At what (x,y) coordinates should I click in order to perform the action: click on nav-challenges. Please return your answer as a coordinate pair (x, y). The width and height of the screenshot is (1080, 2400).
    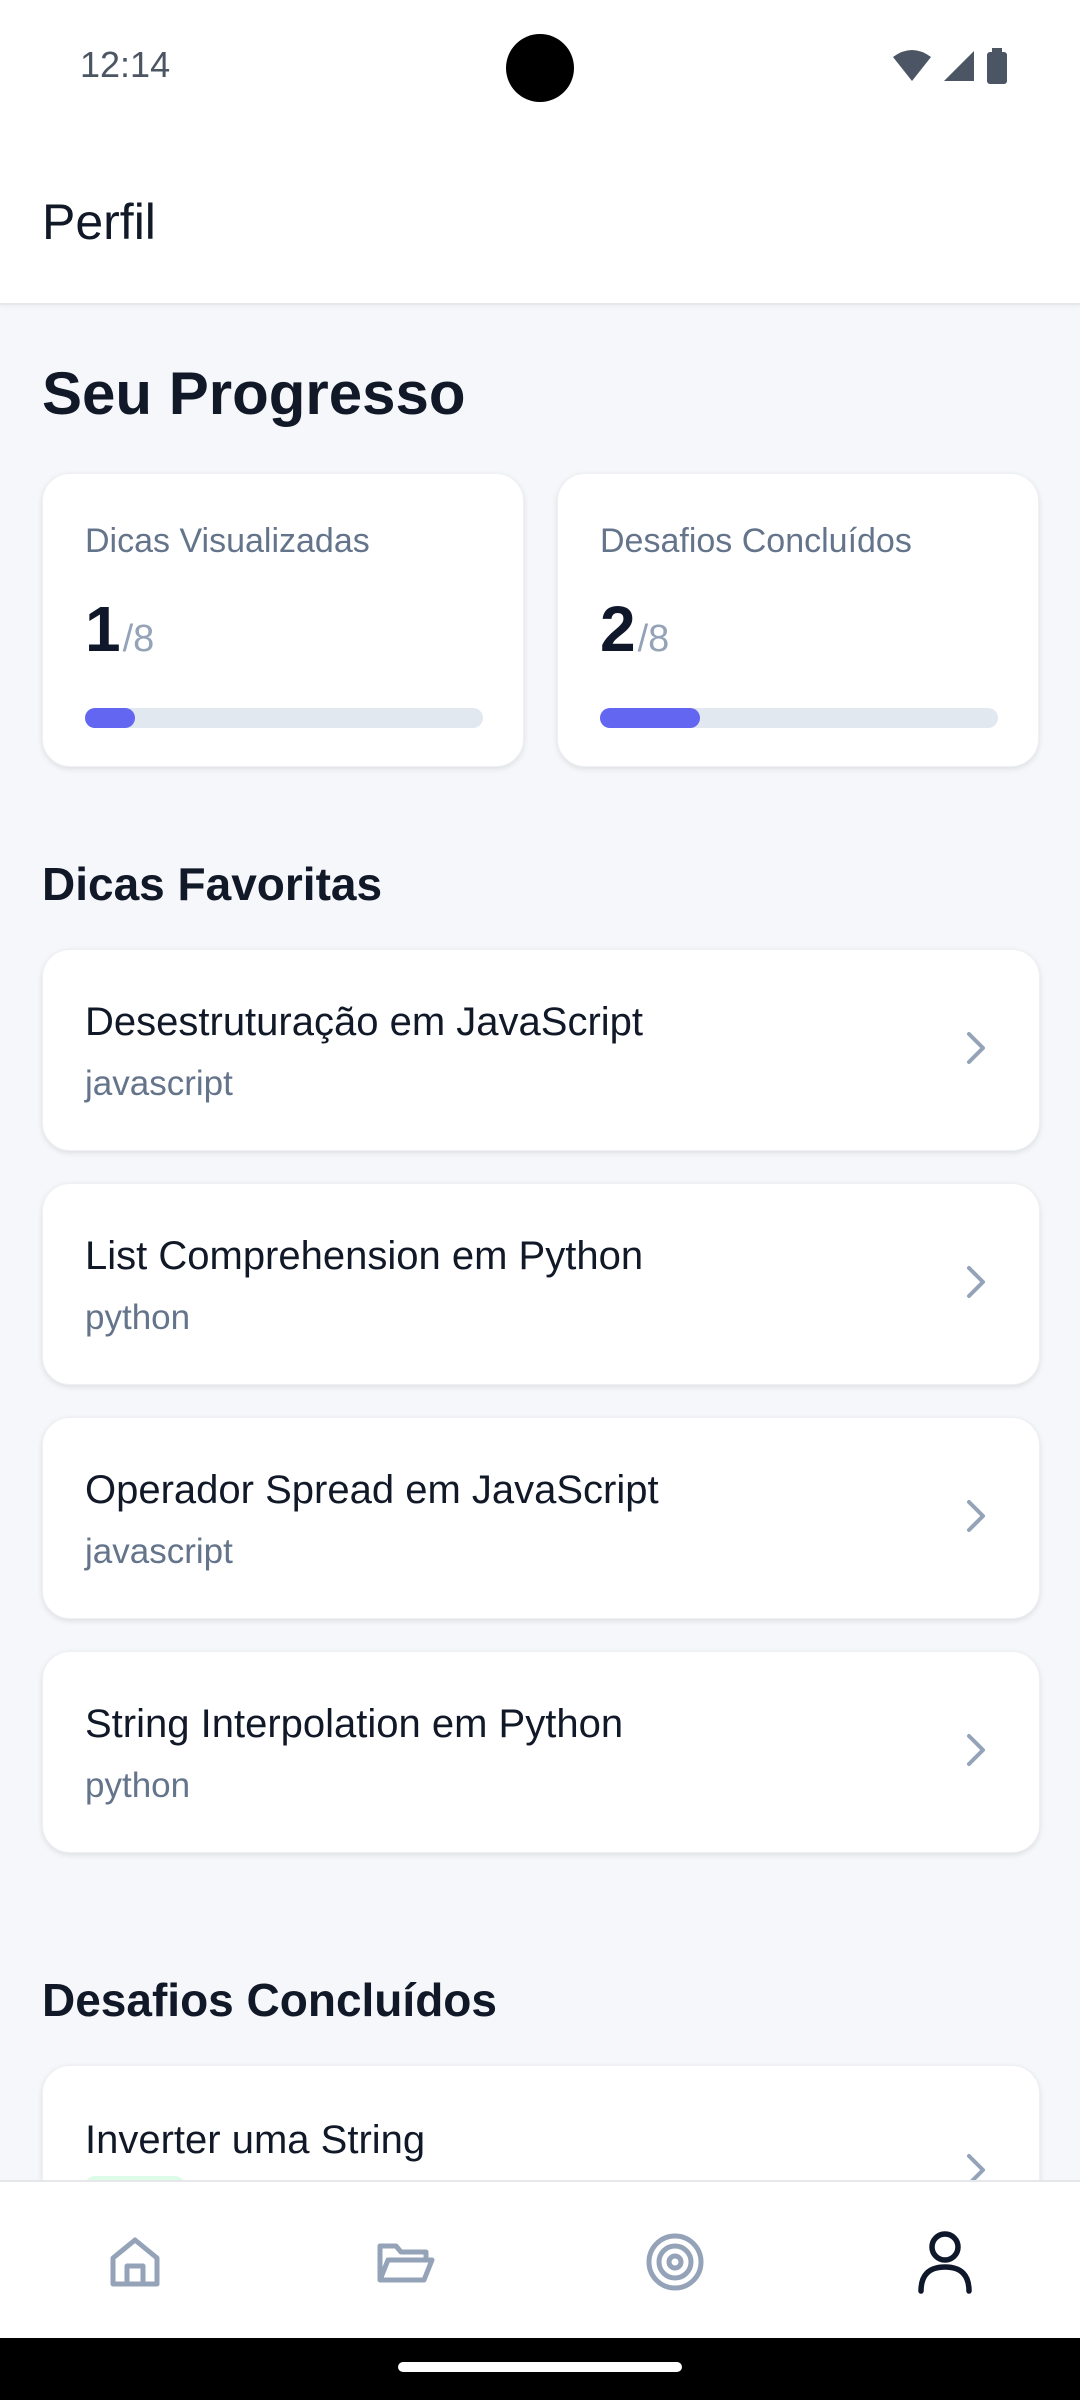
    Looking at the image, I should click on (675, 2262).